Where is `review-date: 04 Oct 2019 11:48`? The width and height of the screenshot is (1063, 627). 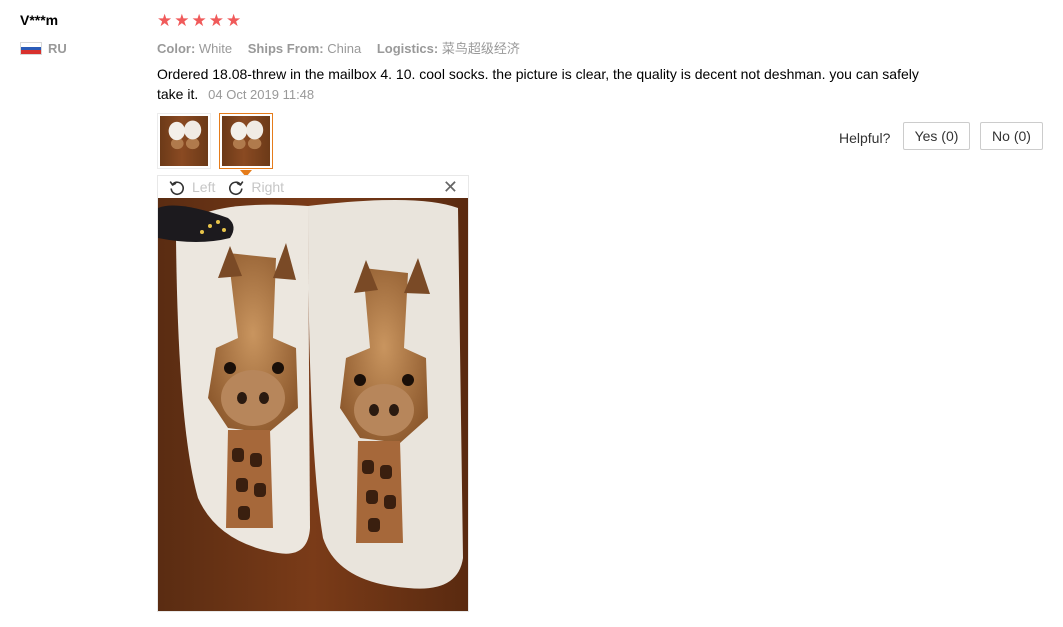 review-date: 04 Oct 2019 11:48 is located at coordinates (261, 94).